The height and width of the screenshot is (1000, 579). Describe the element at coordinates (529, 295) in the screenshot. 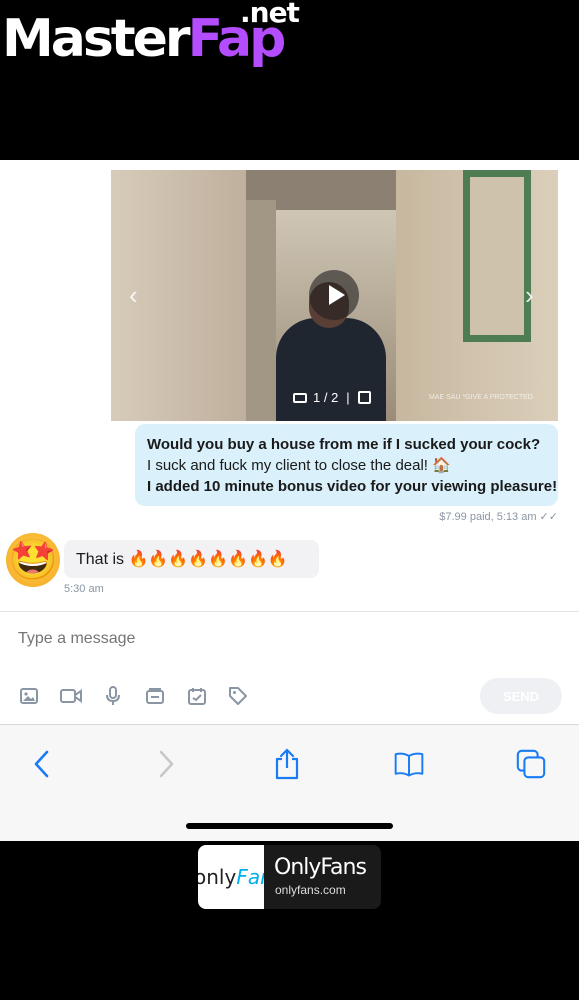

I see `chevron-right-icon: ›` at that location.